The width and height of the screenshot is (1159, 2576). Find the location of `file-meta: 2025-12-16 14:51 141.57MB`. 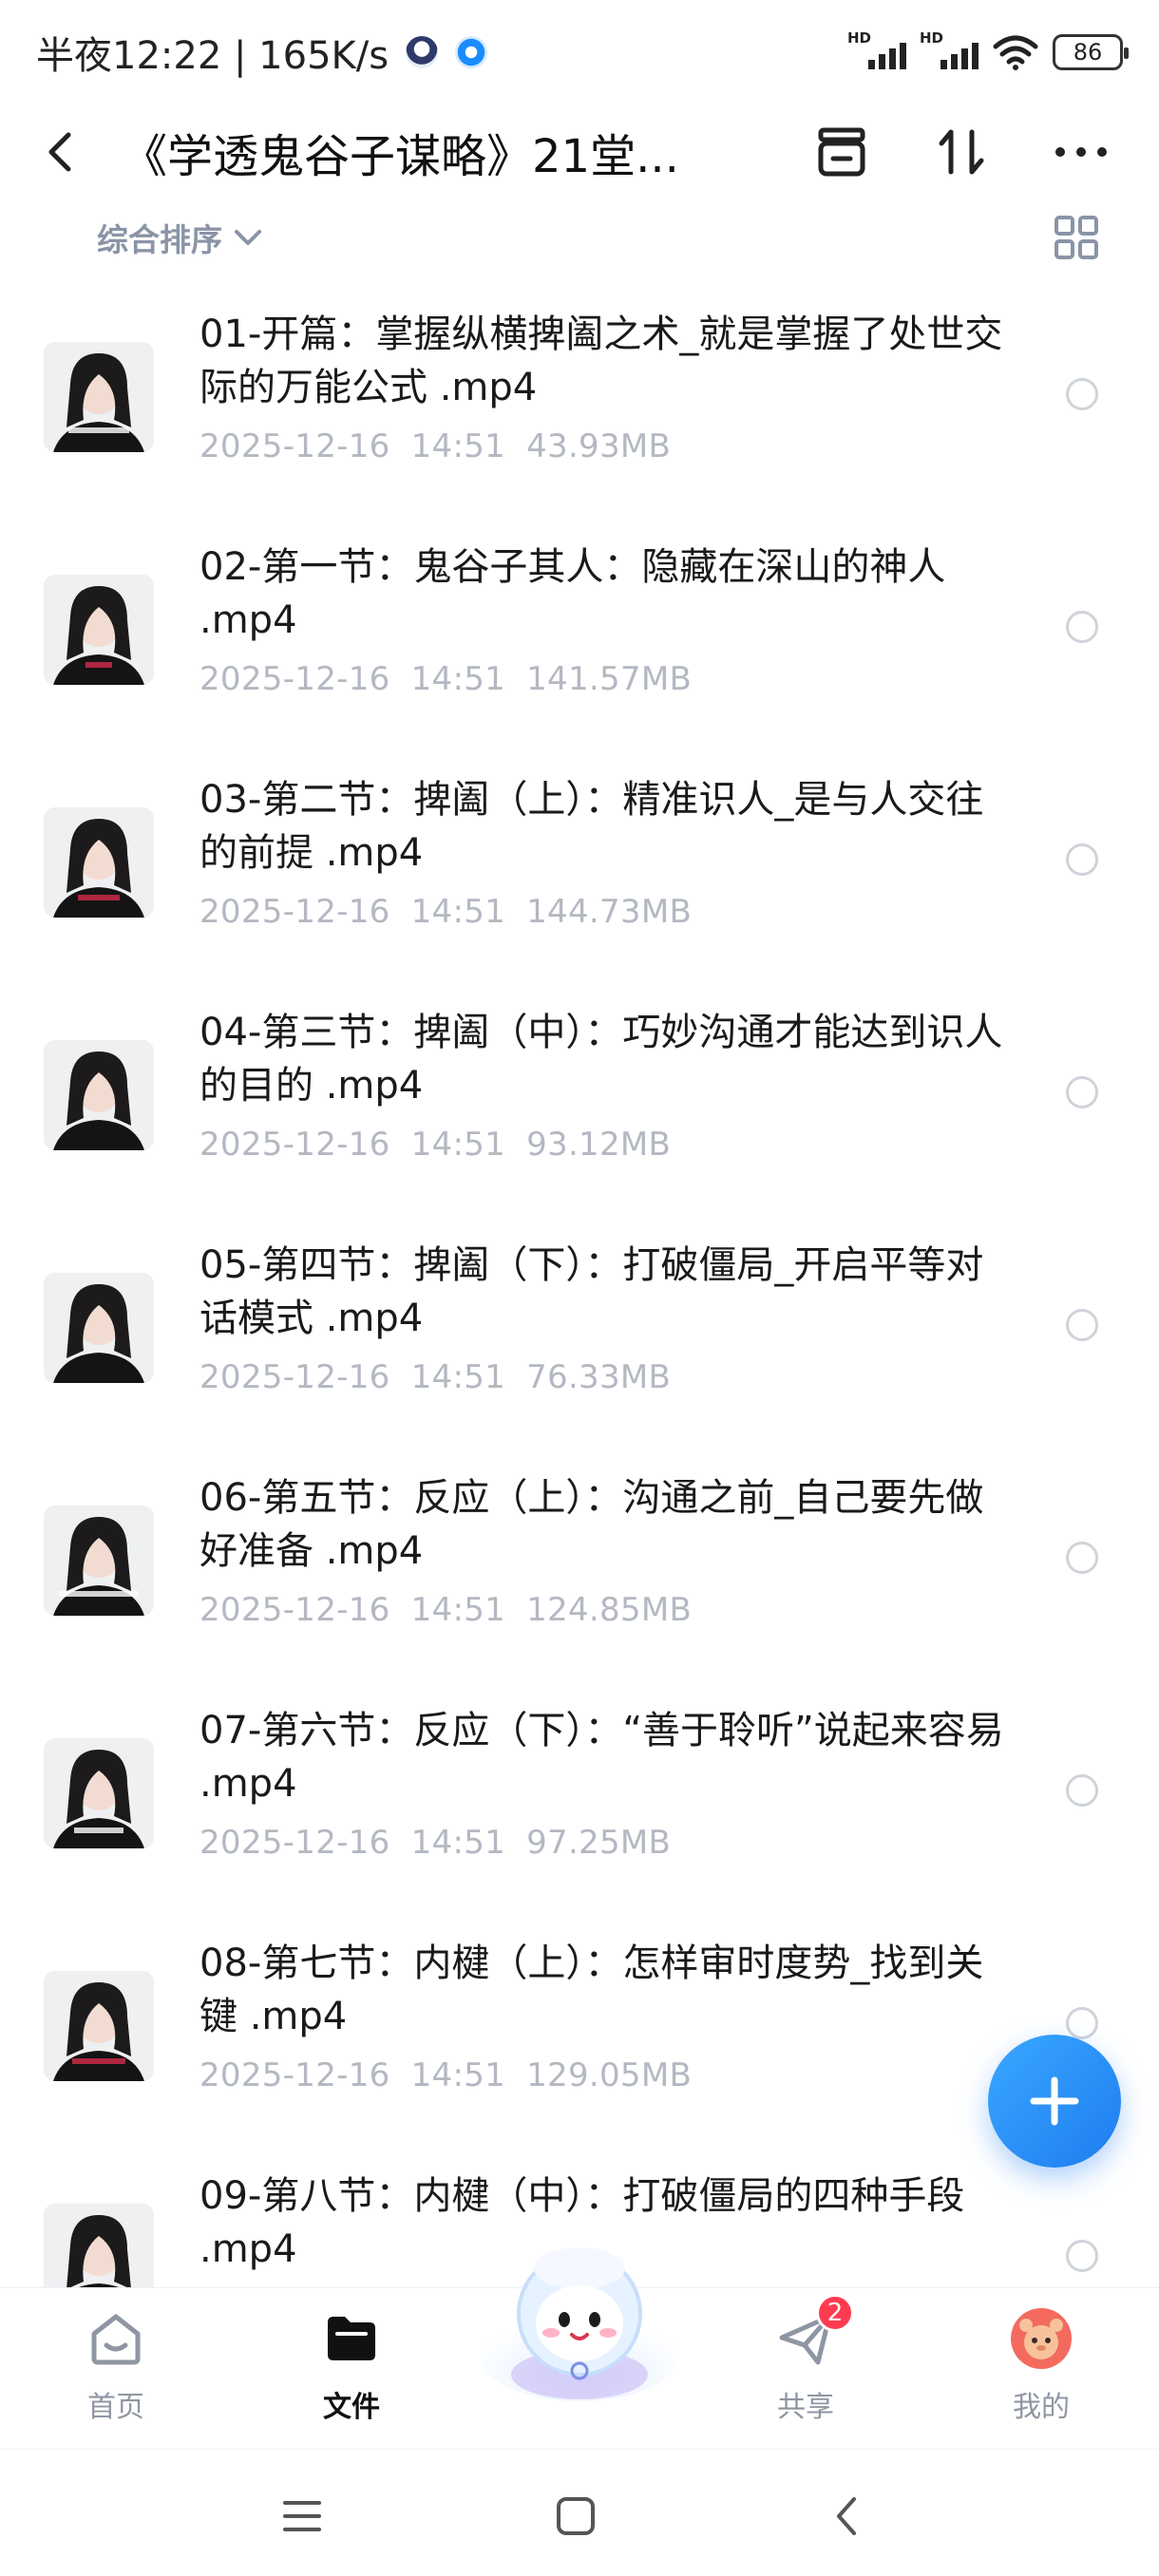

file-meta: 2025-12-16 14:51 141.57MB is located at coordinates (456, 679).